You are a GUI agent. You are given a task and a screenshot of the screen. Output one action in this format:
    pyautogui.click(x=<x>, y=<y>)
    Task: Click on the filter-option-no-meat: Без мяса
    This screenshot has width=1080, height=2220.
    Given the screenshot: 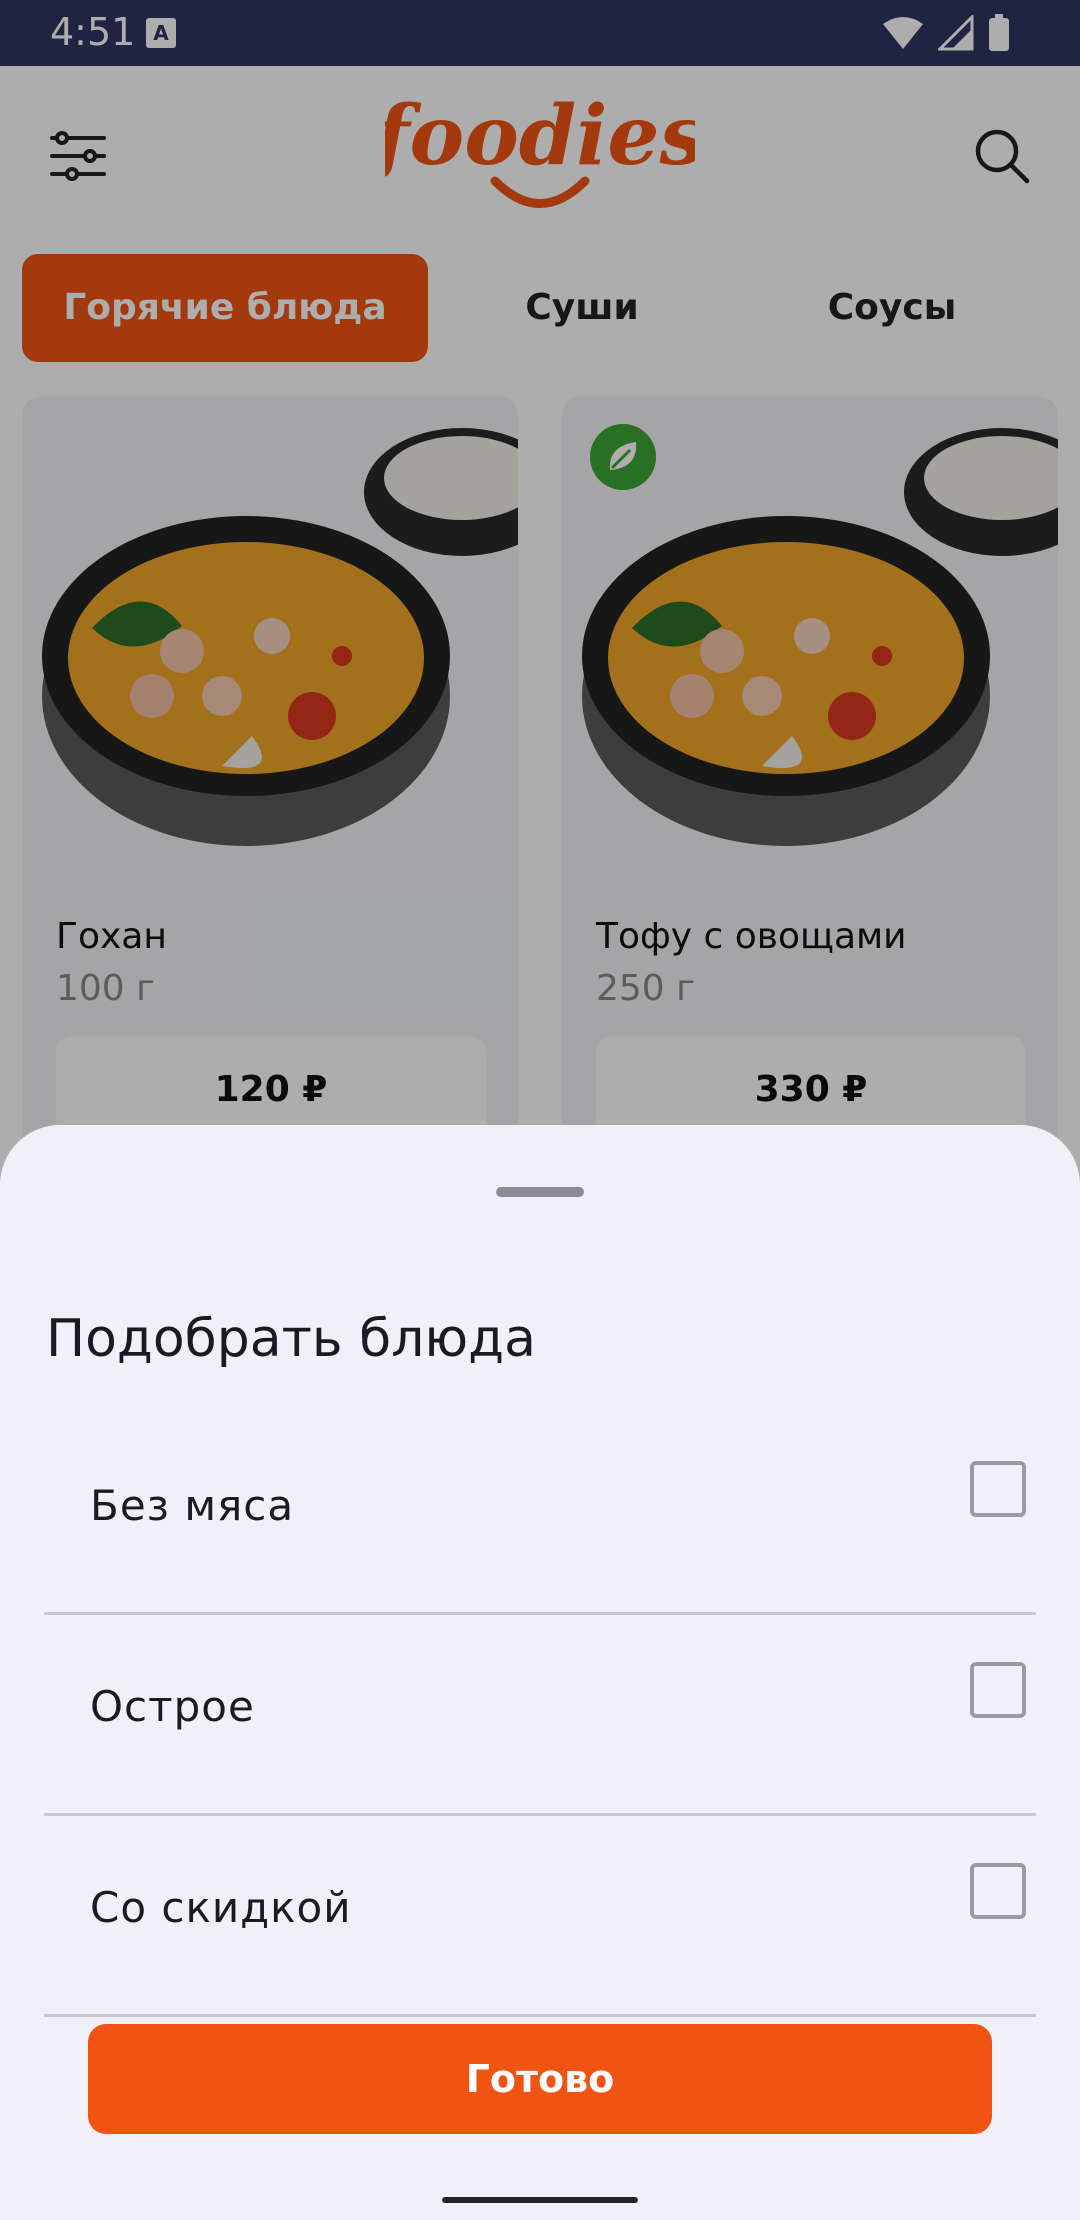 What is the action you would take?
    pyautogui.click(x=540, y=1515)
    